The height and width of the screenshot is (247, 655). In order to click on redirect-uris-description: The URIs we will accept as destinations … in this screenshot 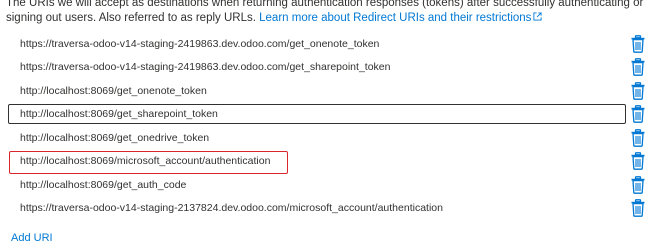, I will do `click(330, 13)`.